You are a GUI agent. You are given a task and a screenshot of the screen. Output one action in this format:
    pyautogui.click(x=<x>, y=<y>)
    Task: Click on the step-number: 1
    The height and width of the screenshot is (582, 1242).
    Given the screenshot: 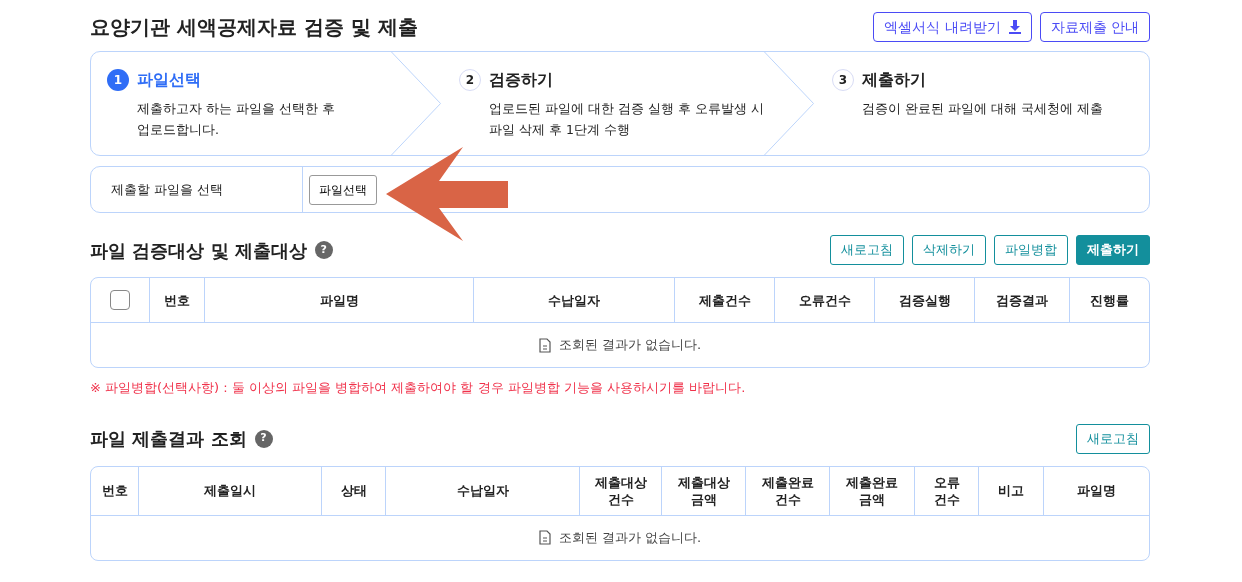 What is the action you would take?
    pyautogui.click(x=118, y=80)
    